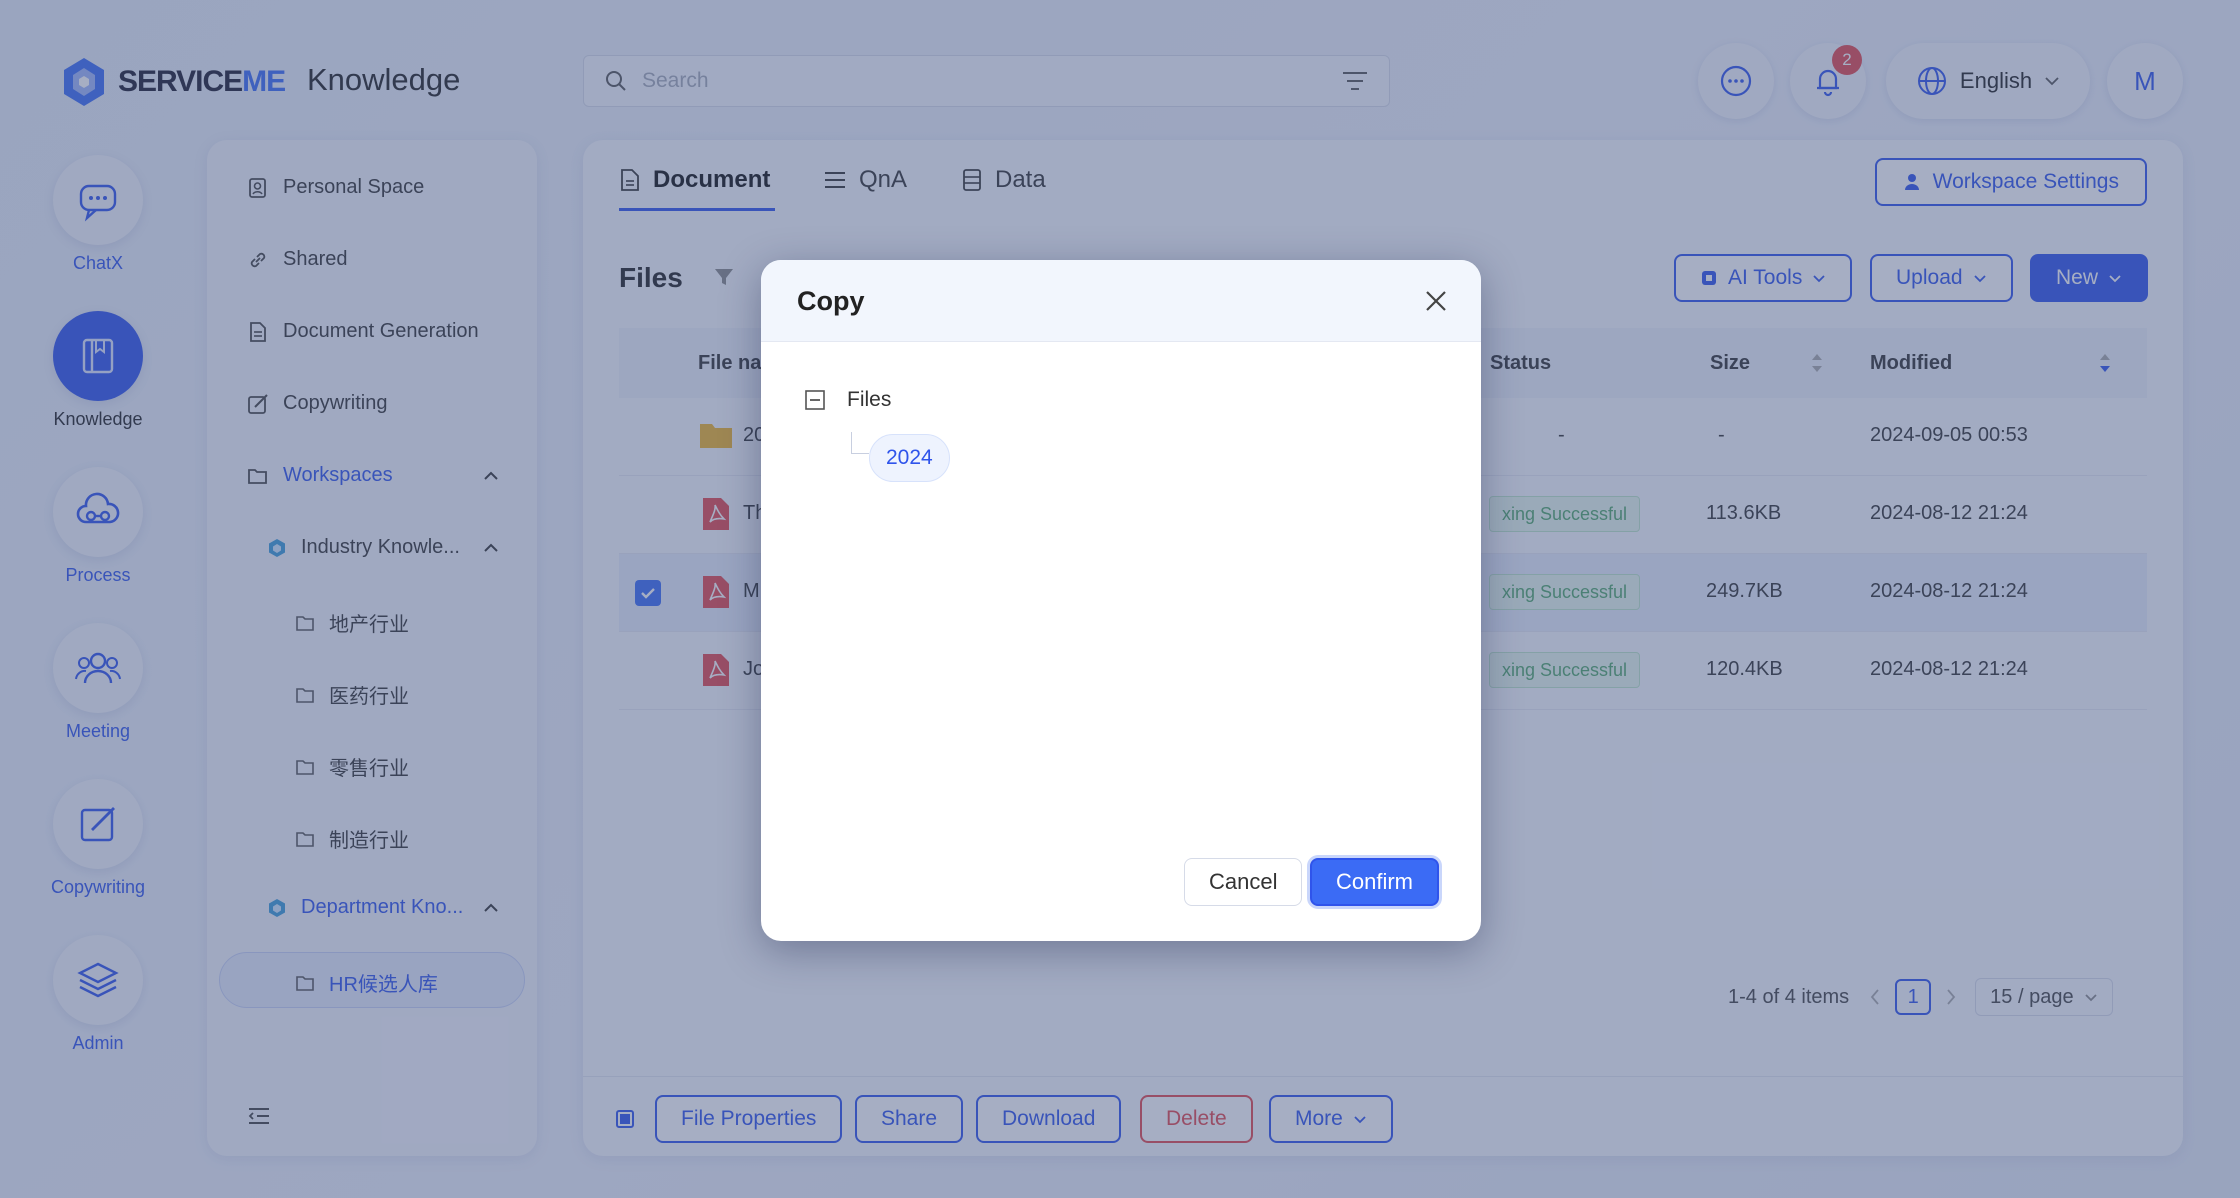  I want to click on tree-node-files: Files, so click(848, 400).